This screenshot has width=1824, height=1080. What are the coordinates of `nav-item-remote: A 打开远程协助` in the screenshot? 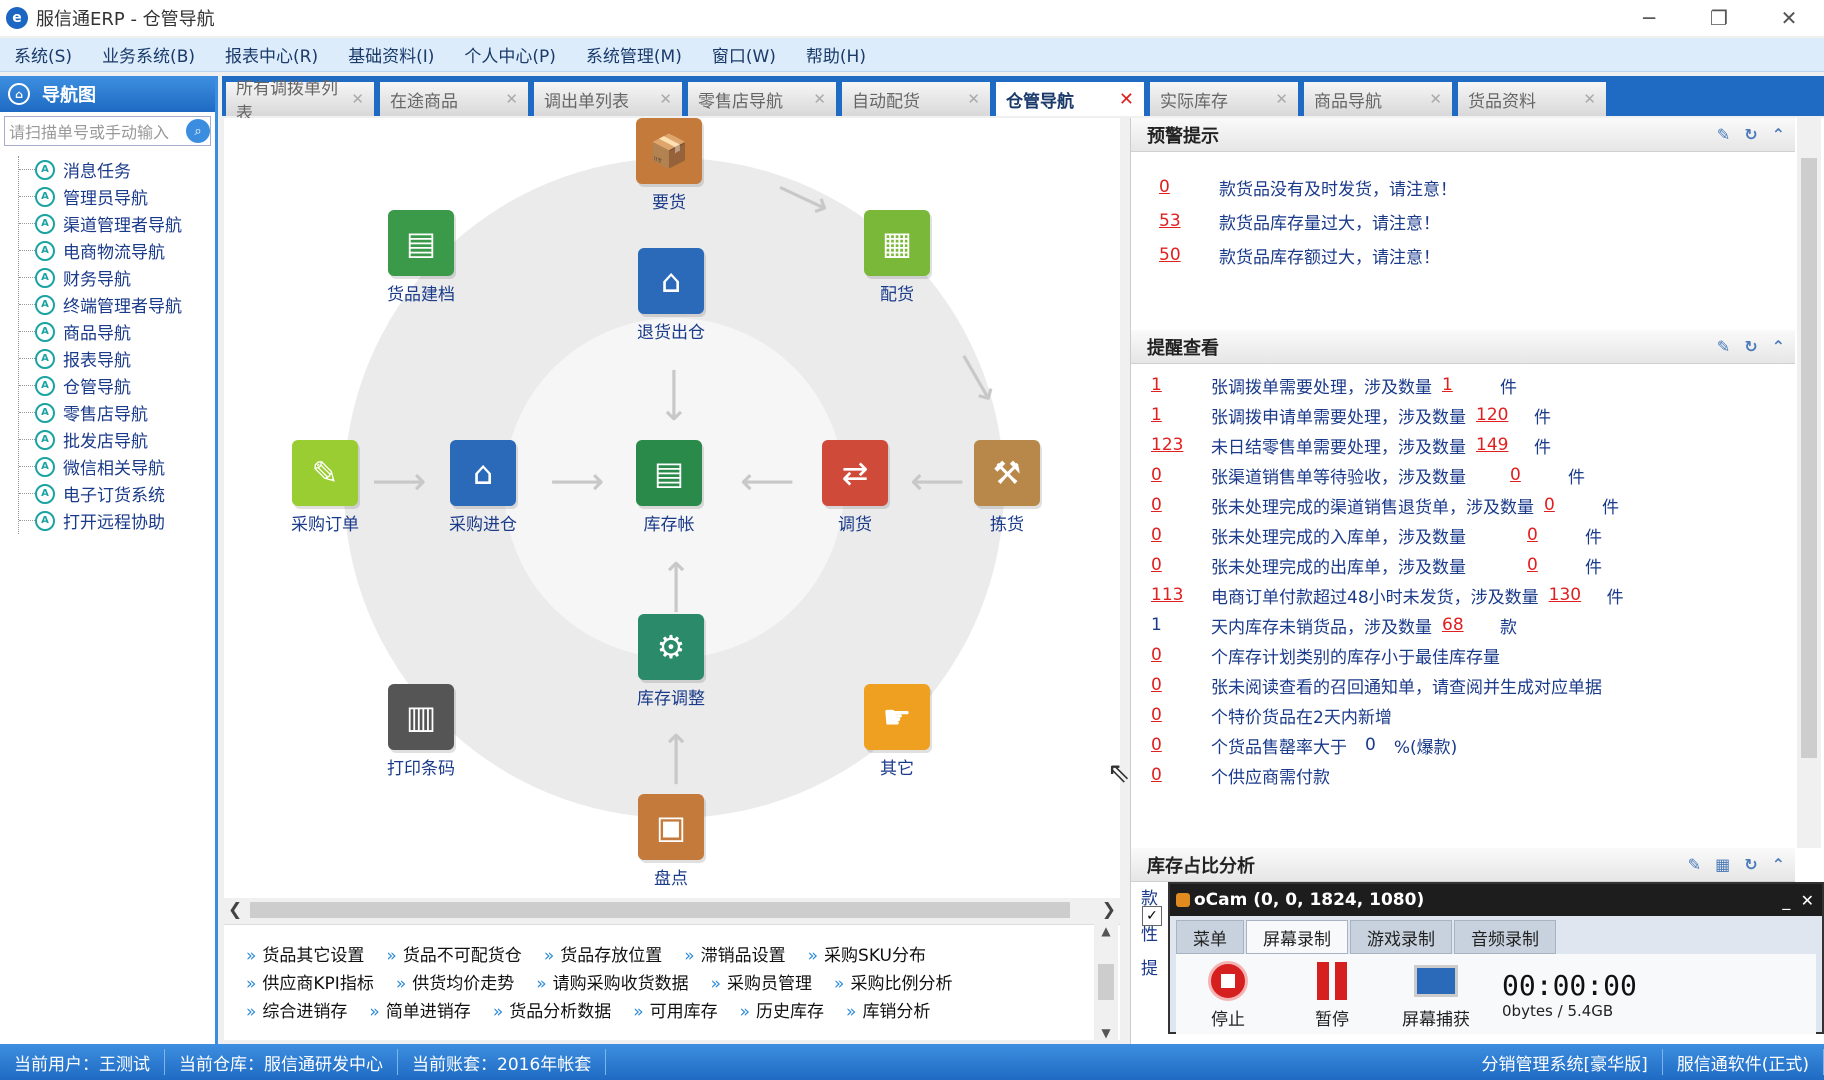 It's located at (117, 520).